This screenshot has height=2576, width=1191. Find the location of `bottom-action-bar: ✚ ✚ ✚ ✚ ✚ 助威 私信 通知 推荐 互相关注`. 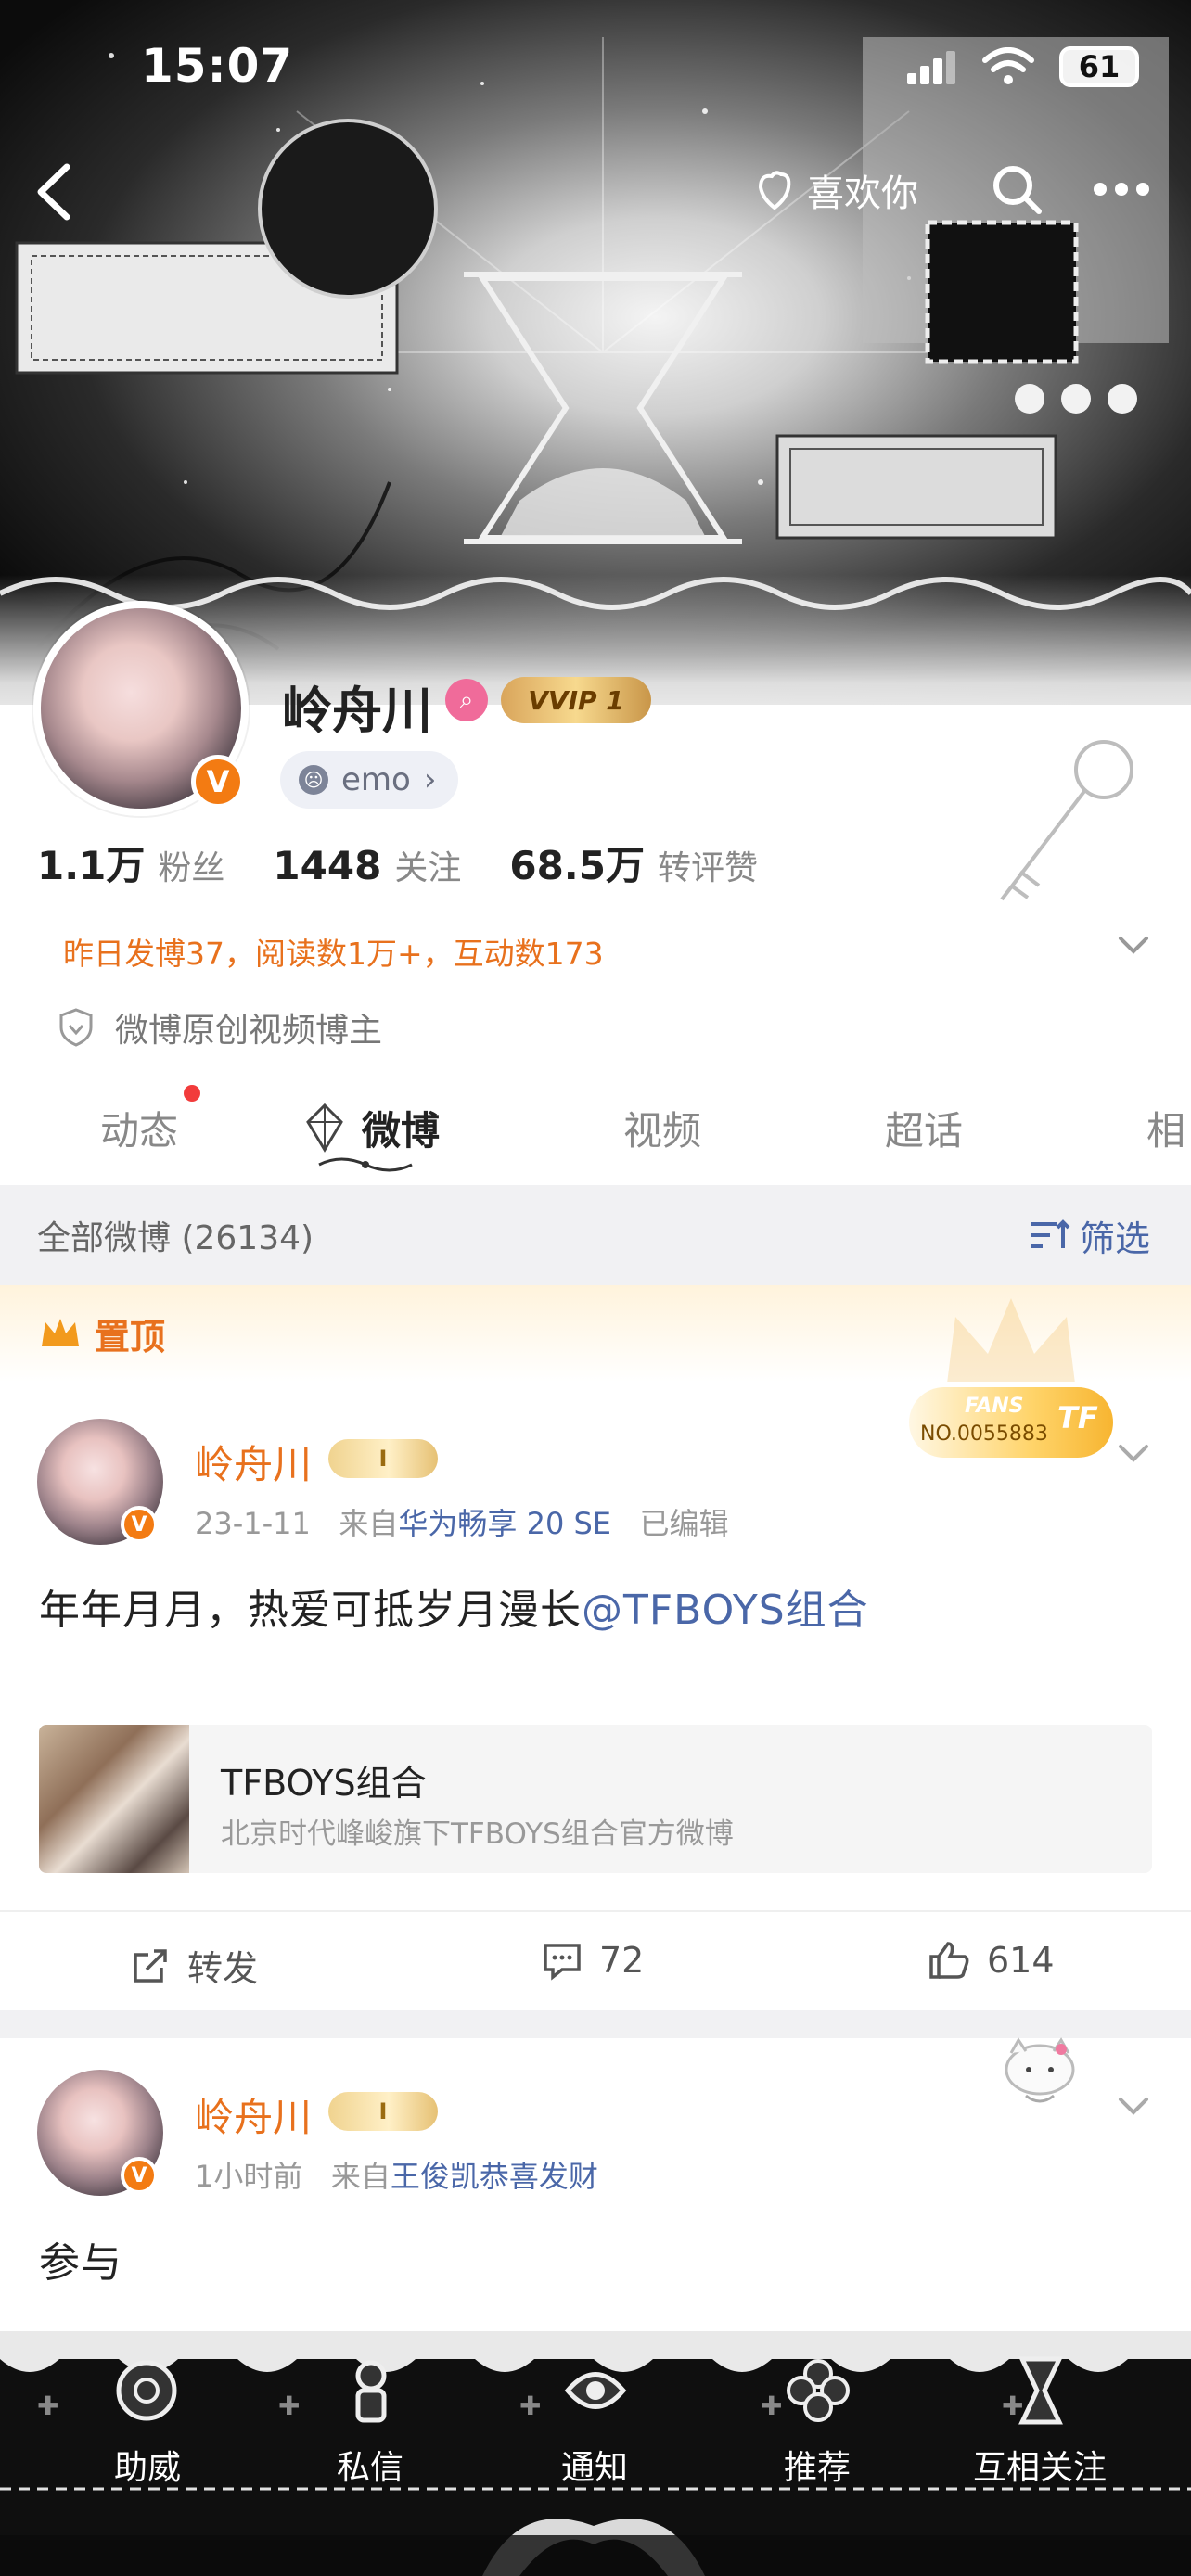

bottom-action-bar: ✚ ✚ ✚ ✚ ✚ 助威 私信 通知 推荐 互相关注 is located at coordinates (595, 2453).